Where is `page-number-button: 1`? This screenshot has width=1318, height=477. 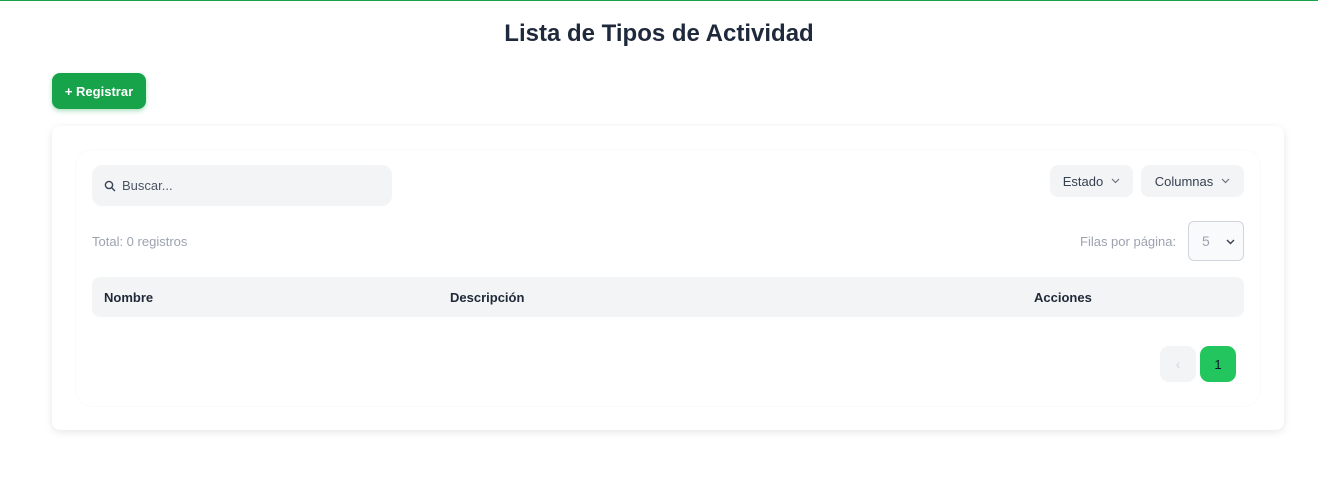
page-number-button: 1 is located at coordinates (1218, 364).